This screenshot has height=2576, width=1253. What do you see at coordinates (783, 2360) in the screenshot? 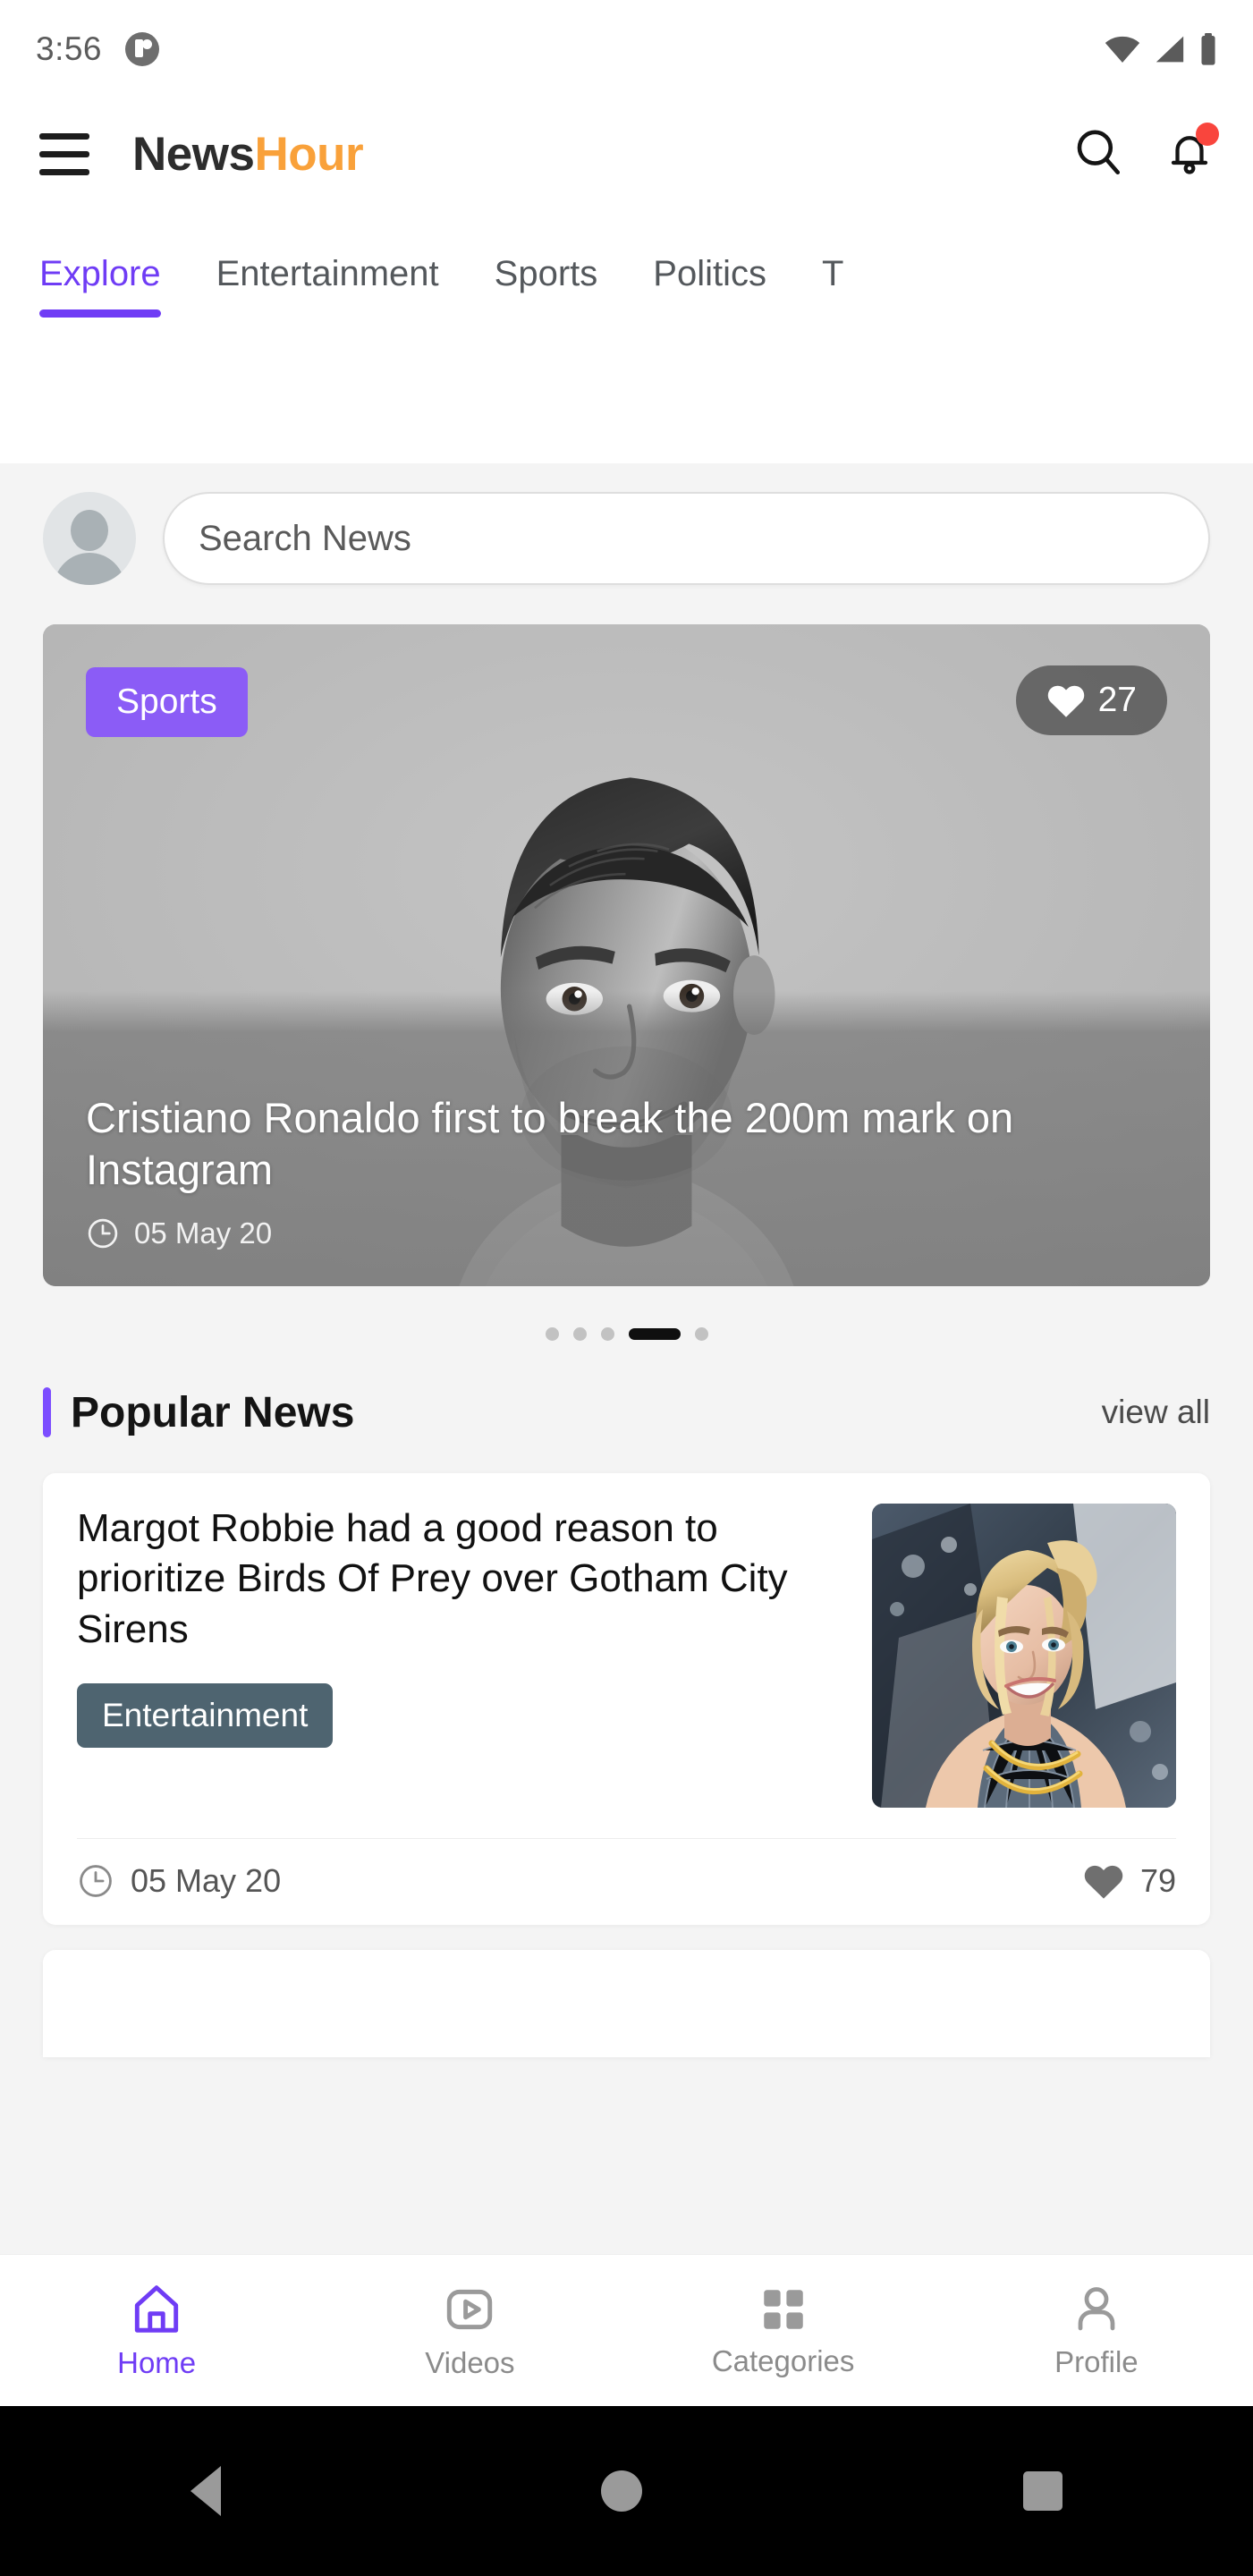
I see `nav-label-categories: Categories` at bounding box center [783, 2360].